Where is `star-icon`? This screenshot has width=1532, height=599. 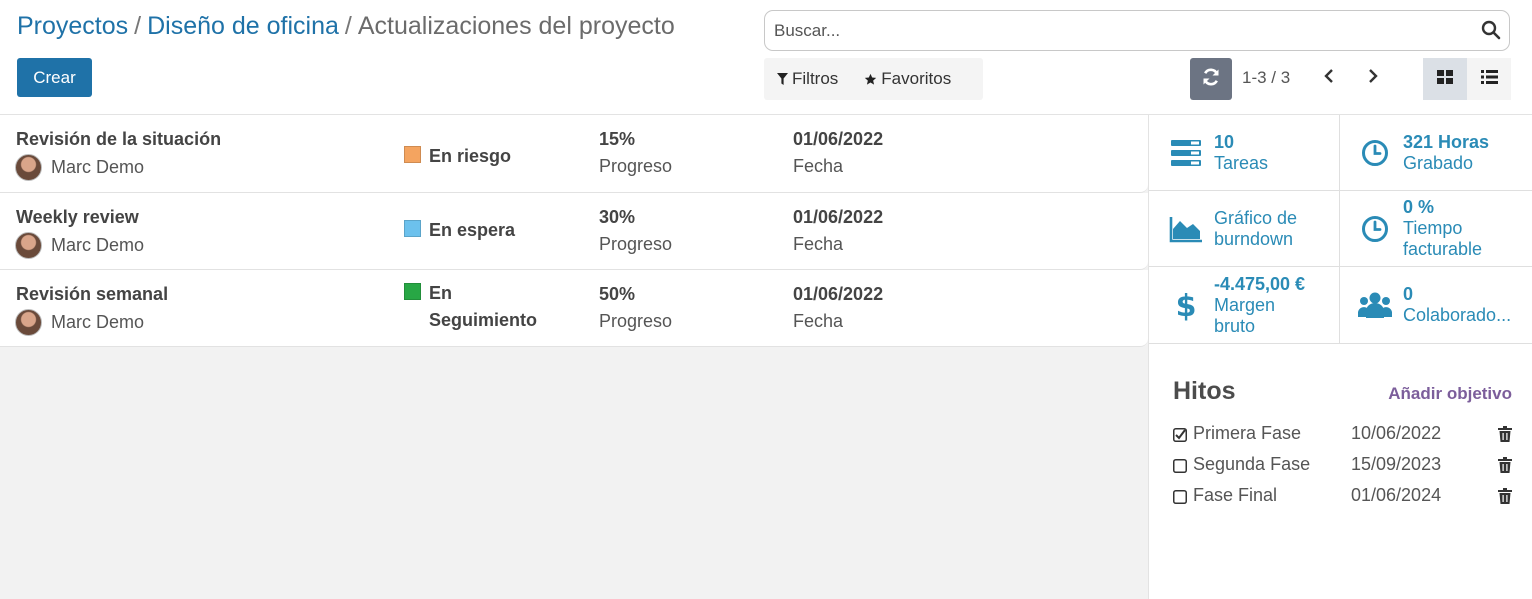 star-icon is located at coordinates (870, 79).